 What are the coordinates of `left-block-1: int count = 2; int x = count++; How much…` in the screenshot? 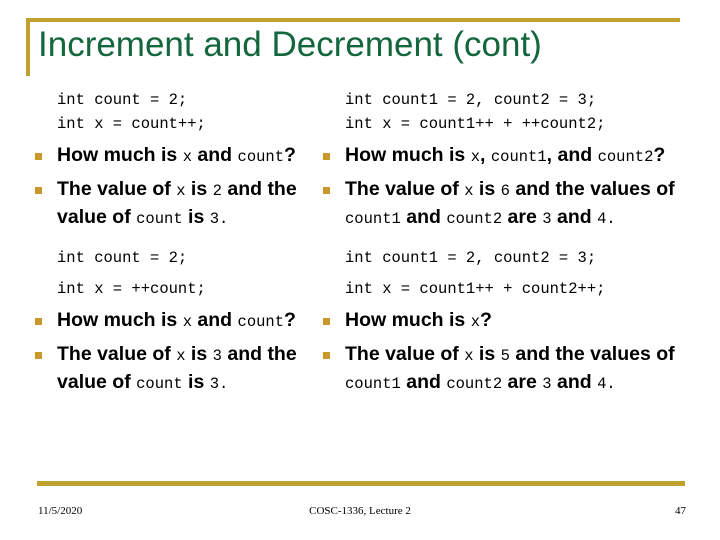 It's located at (178, 160).